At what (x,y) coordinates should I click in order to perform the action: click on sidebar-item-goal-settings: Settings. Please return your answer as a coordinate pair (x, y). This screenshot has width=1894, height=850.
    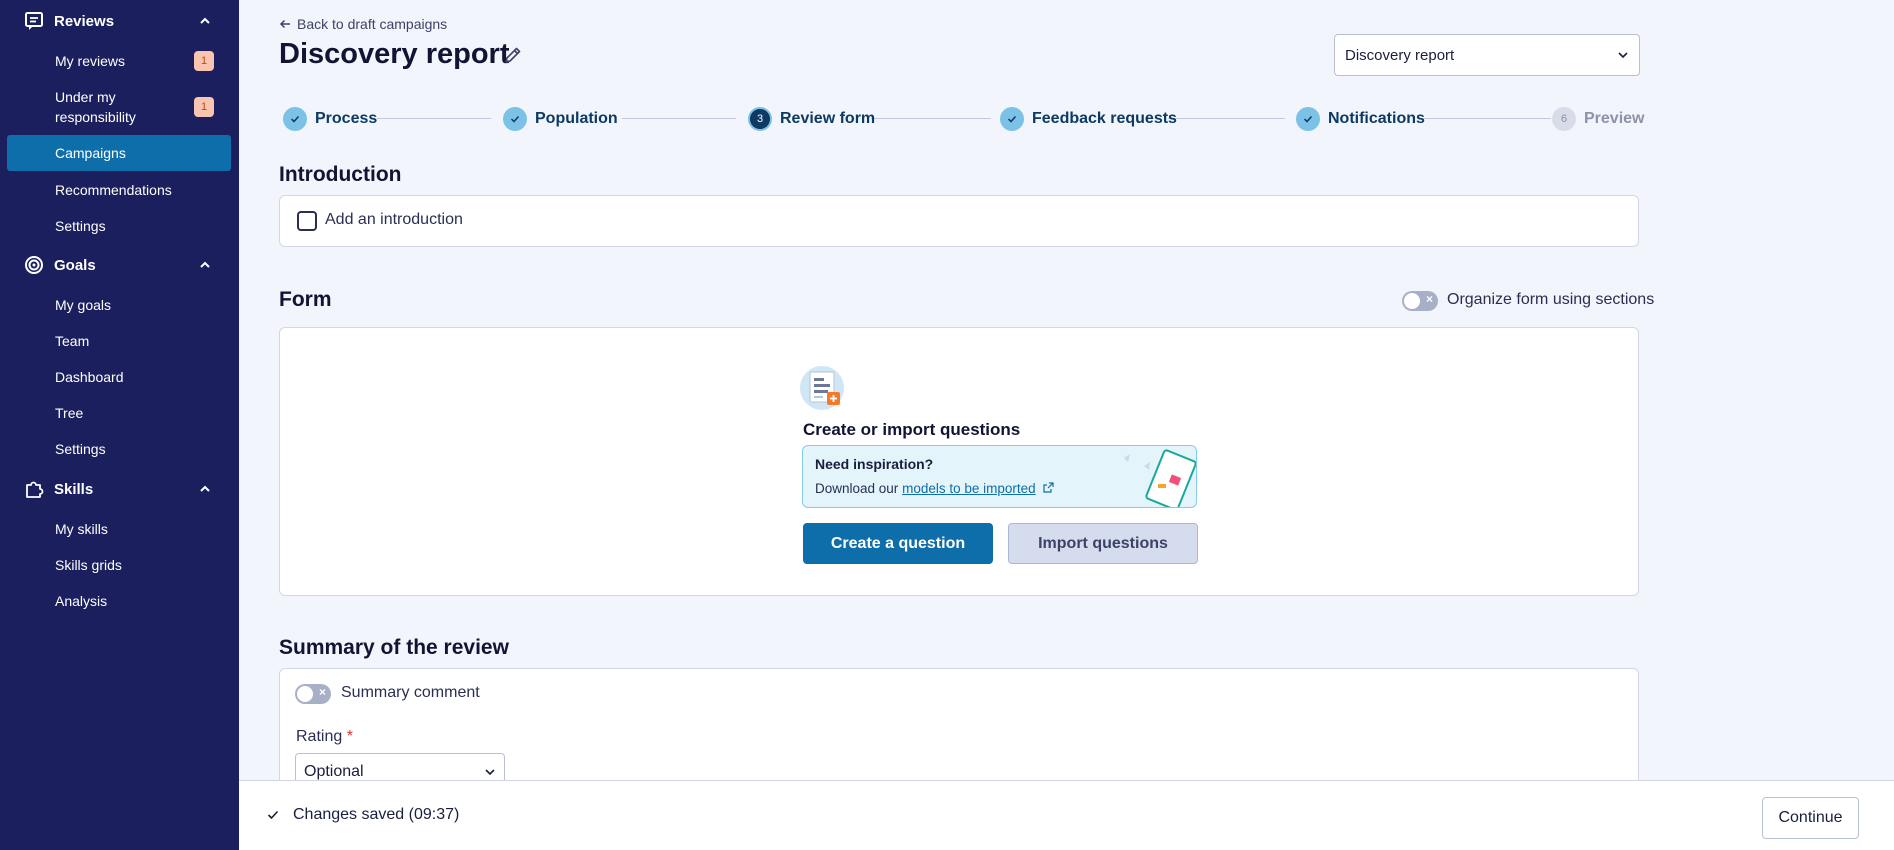
    Looking at the image, I should click on (119, 449).